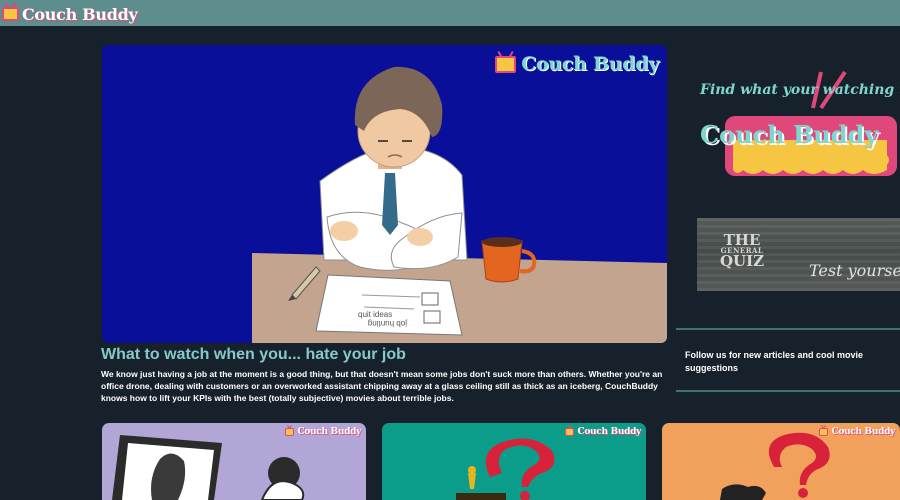 Image resolution: width=900 pixels, height=500 pixels. What do you see at coordinates (80, 14) in the screenshot?
I see `site-logo-text: Couch Buddy` at bounding box center [80, 14].